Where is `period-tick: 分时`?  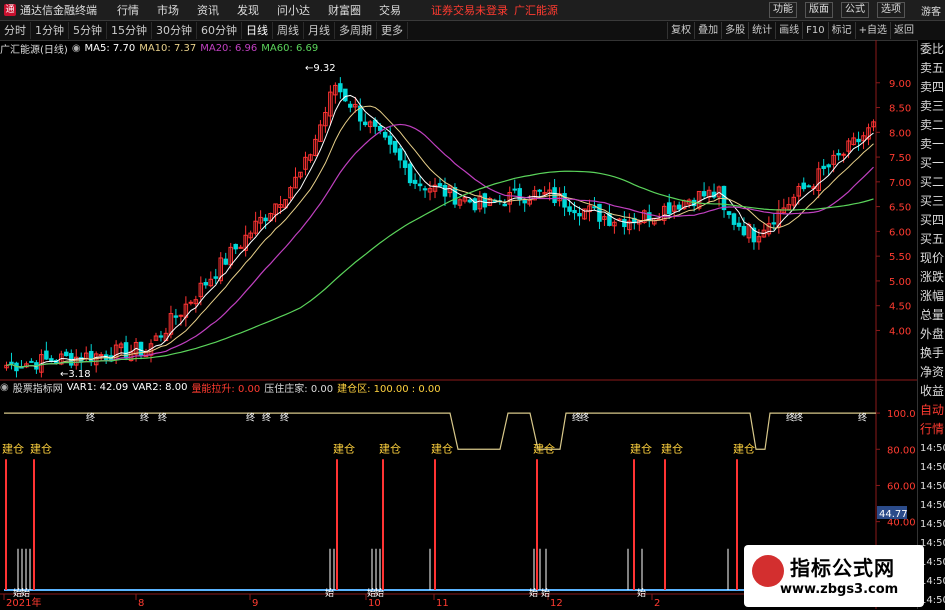 period-tick: 分时 is located at coordinates (15, 30).